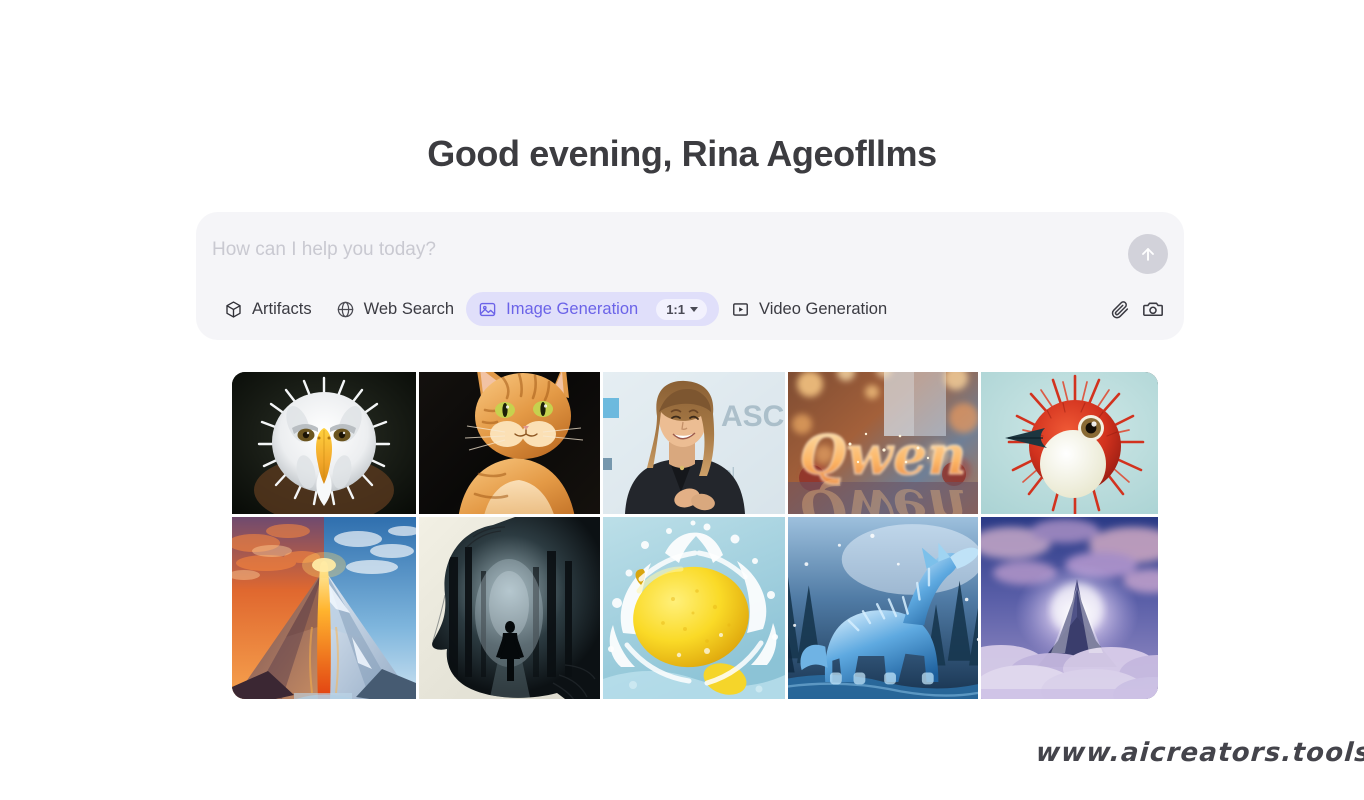  I want to click on gallery-item-spikybird, so click(1069, 443).